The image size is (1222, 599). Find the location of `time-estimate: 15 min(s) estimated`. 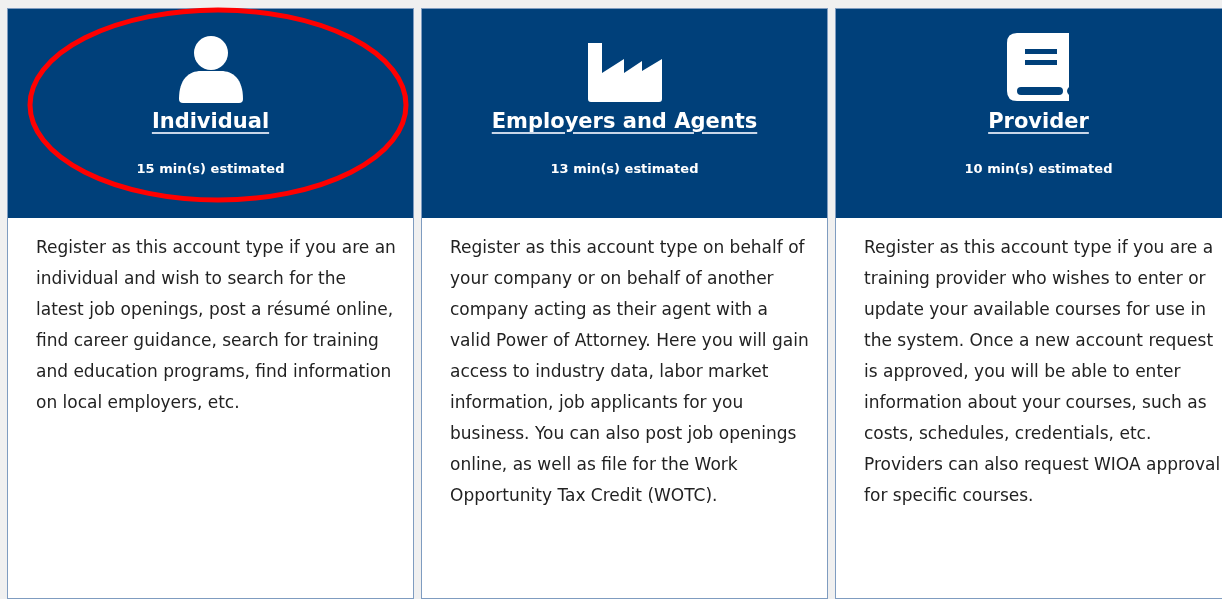

time-estimate: 15 min(s) estimated is located at coordinates (210, 168).